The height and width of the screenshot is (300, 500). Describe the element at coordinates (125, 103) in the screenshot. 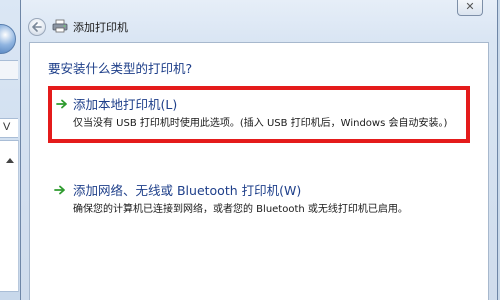

I see `add-local-printer-label: 添加本地打印机(L)` at that location.